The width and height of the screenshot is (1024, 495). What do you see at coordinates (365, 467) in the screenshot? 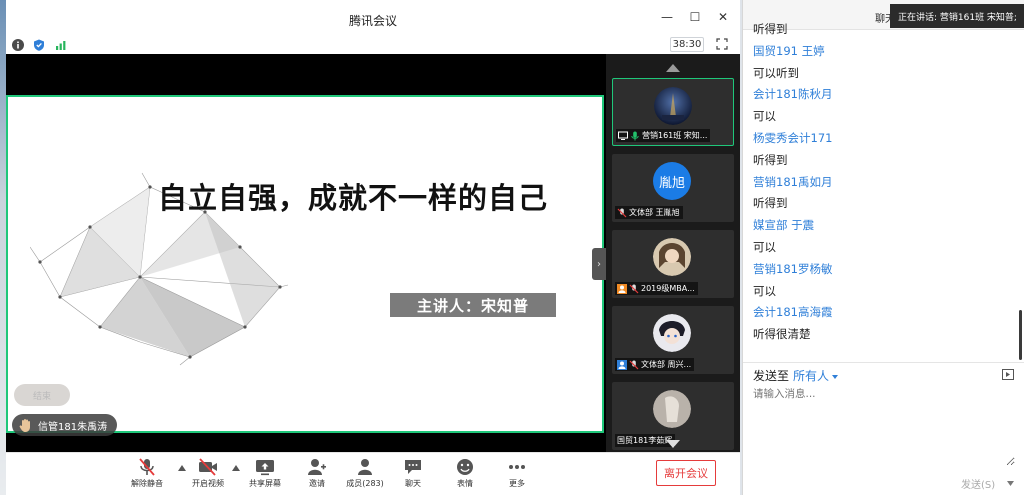
I see `members-icon` at bounding box center [365, 467].